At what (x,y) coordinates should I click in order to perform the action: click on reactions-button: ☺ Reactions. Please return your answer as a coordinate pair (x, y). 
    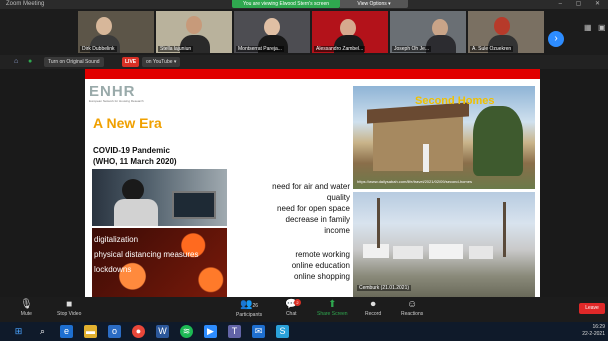
    Looking at the image, I should click on (412, 308).